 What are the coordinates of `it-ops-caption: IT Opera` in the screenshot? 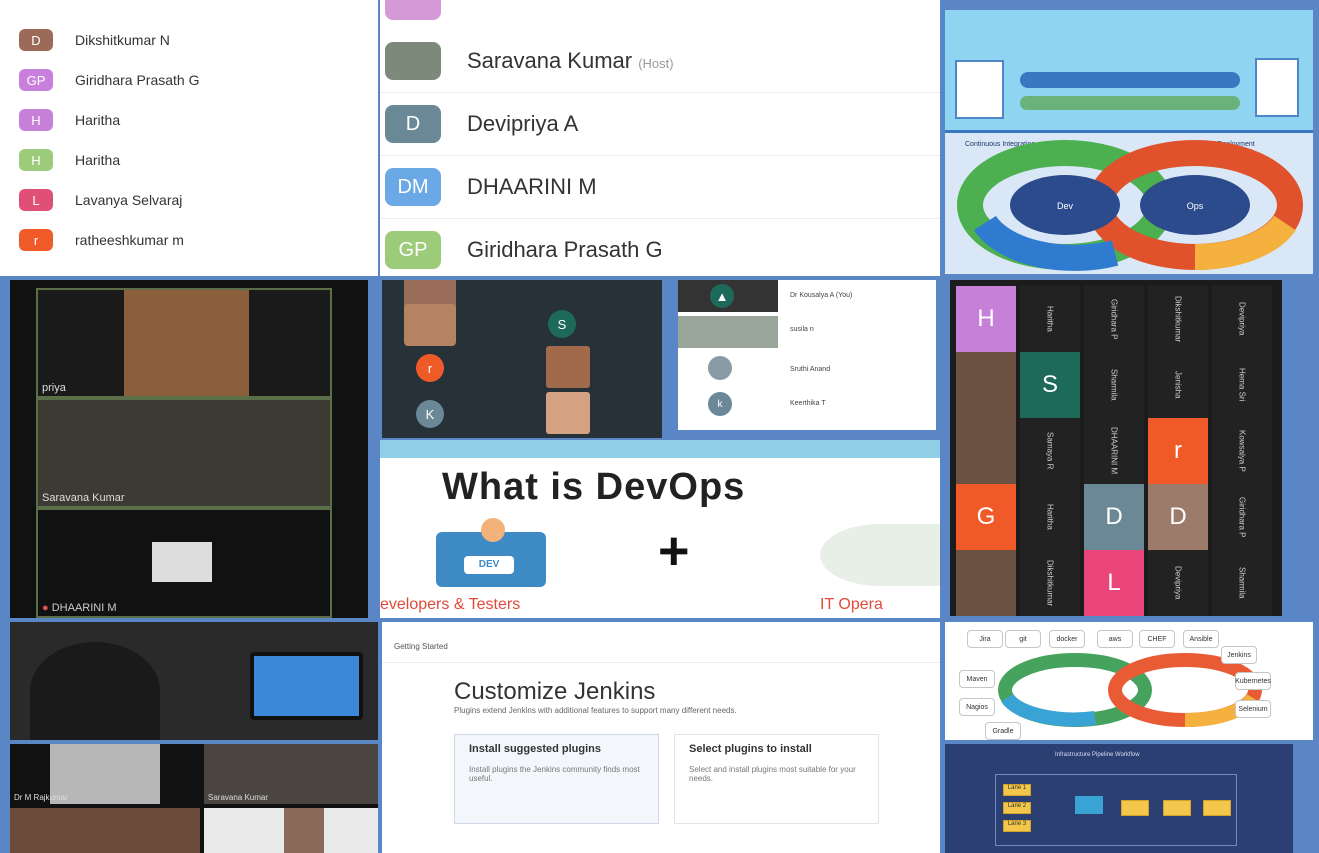 It's located at (851, 604).